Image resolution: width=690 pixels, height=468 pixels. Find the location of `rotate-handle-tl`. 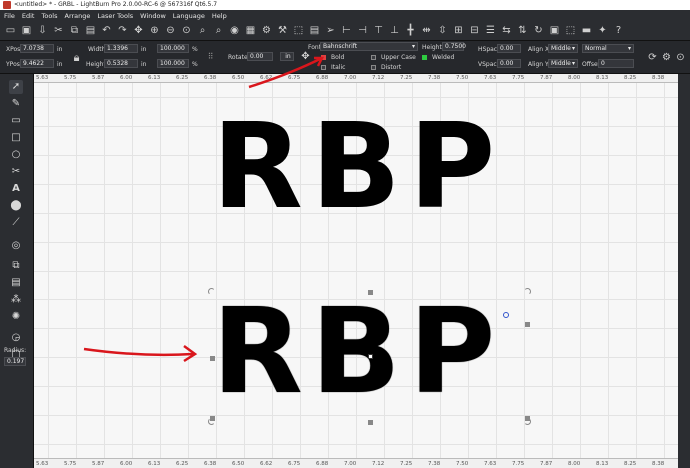

rotate-handle-tl is located at coordinates (211, 291).